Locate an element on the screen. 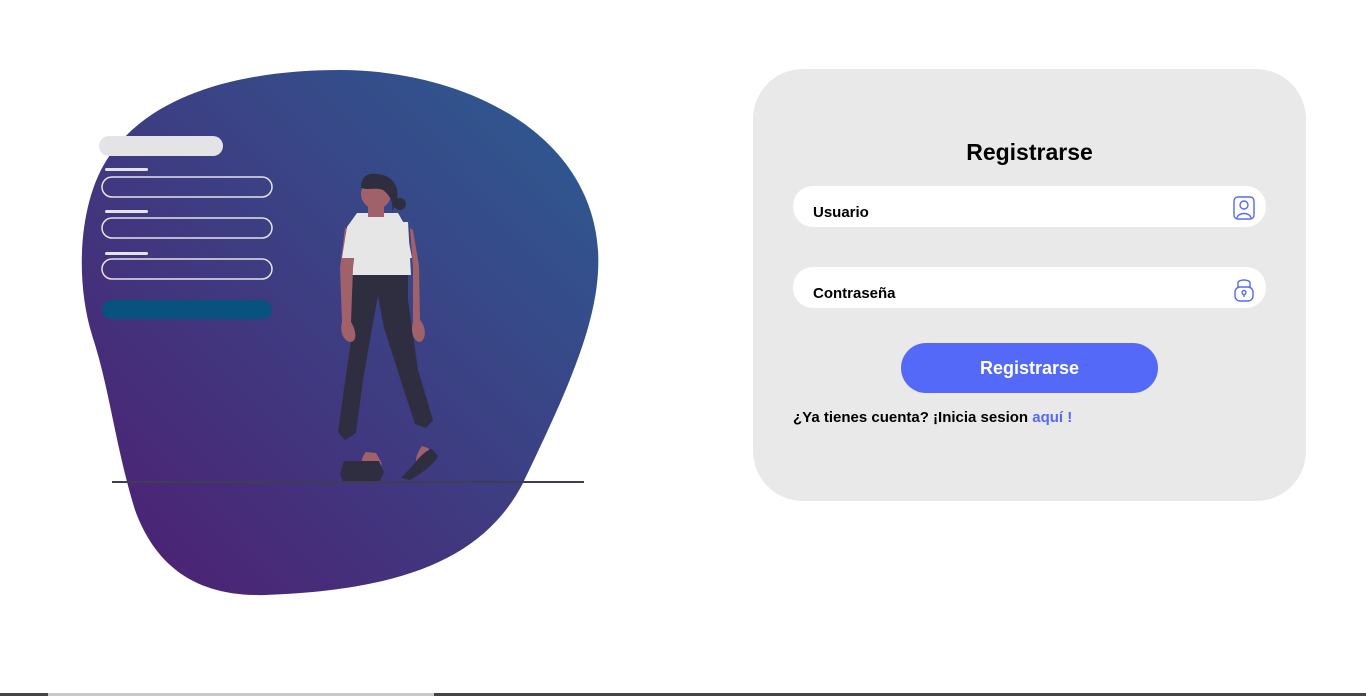  login-prompt: ¿Ya tienes cuenta? ¡Inicia sesion aquí ! is located at coordinates (932, 417).